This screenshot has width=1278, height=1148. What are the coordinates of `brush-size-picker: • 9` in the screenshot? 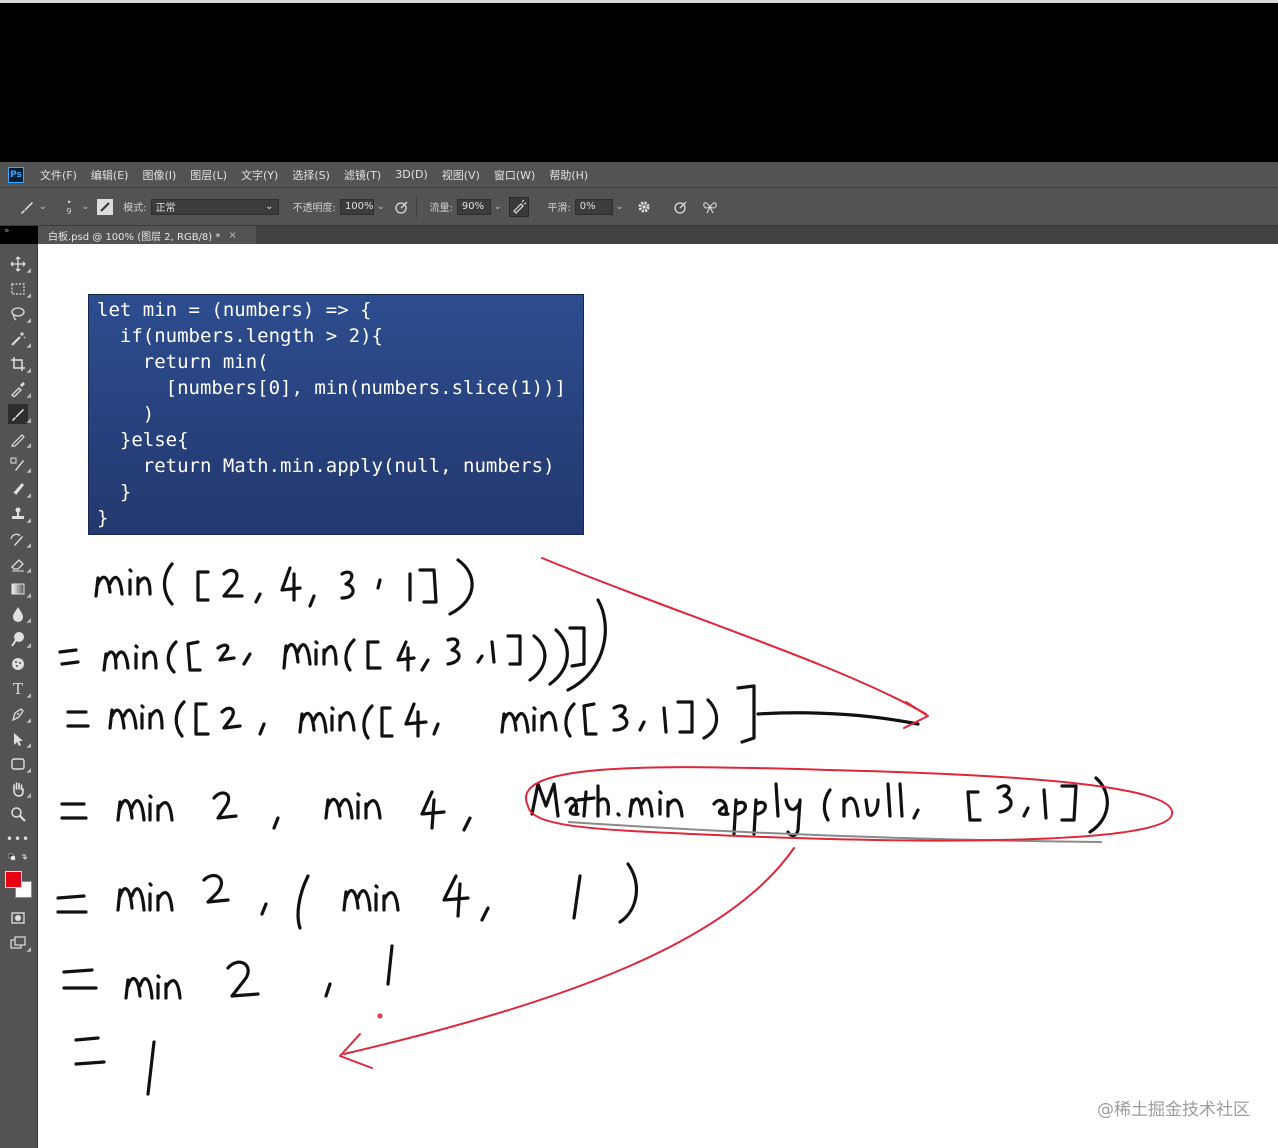 It's located at (69, 207).